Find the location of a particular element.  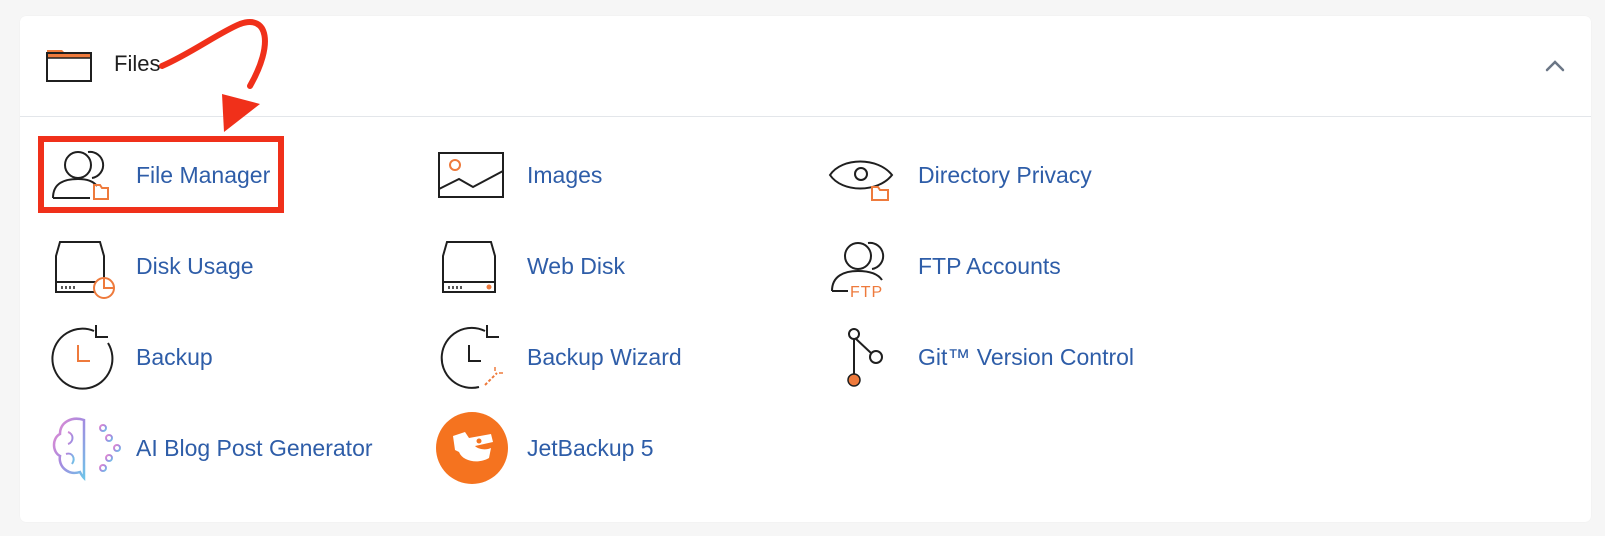

web-disk-item: Web Disk is located at coordinates (530, 266).